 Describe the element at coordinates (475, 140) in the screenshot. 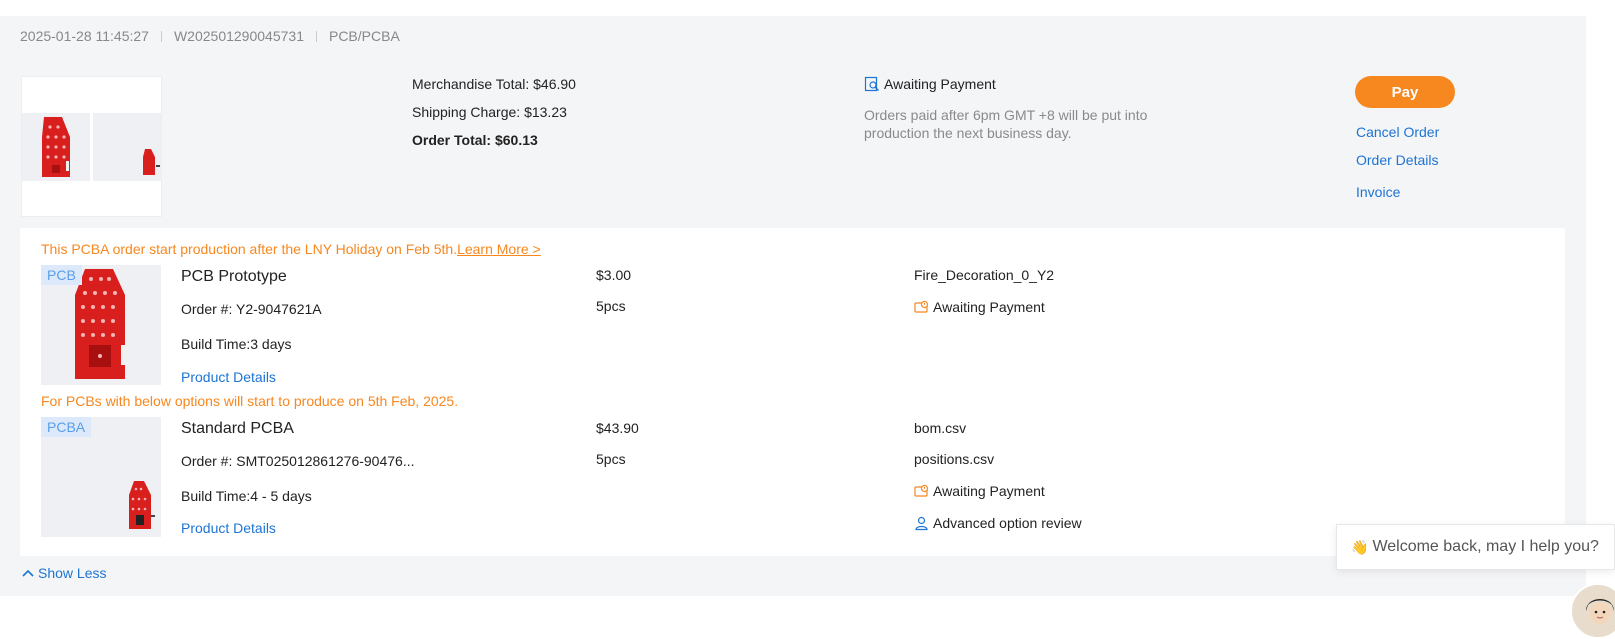

I see `order-total: Order Total: $60.13` at that location.